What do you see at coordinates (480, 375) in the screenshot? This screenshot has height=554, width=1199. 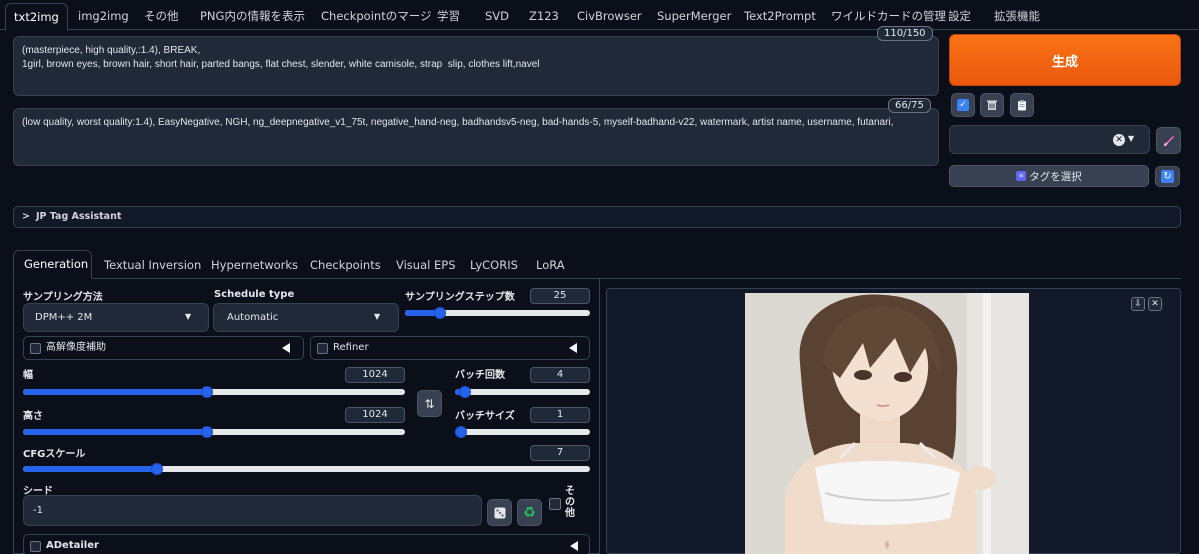 I see `batch-count-label: バッチ回数` at bounding box center [480, 375].